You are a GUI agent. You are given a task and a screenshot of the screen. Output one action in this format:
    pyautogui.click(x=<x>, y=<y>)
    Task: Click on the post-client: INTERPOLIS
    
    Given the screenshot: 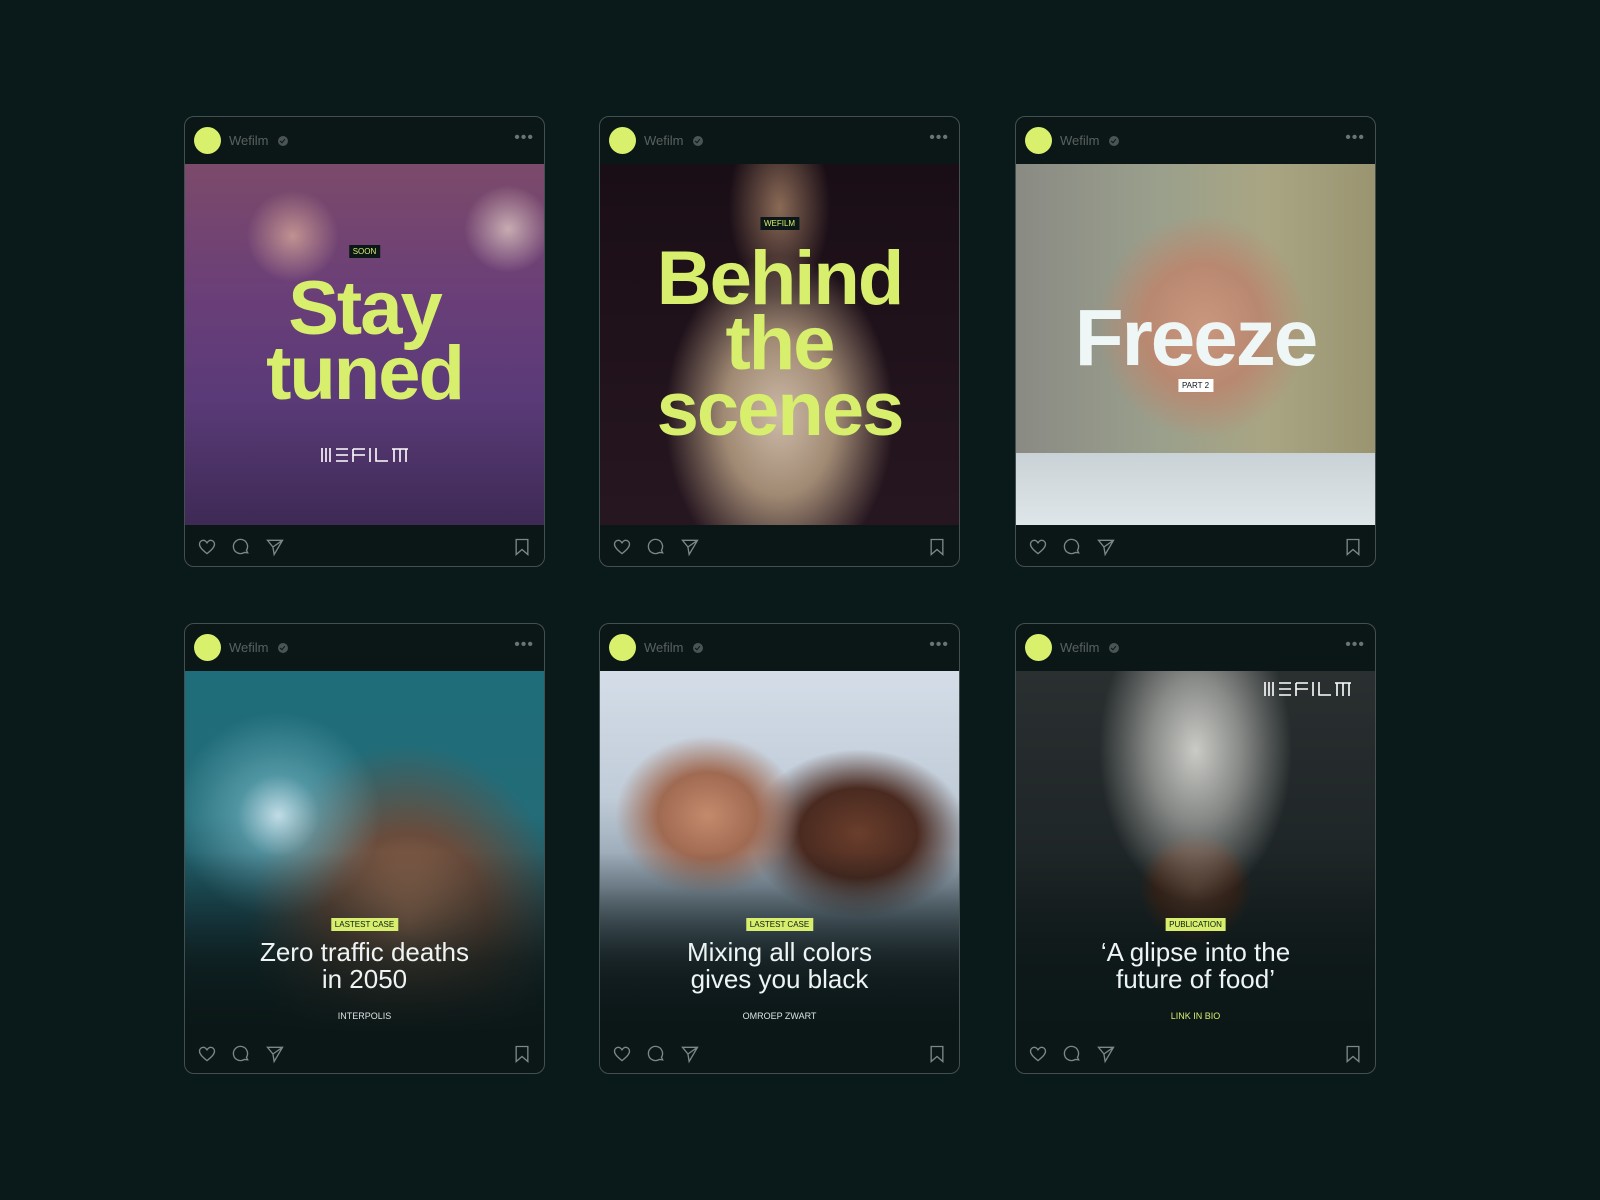 What is the action you would take?
    pyautogui.click(x=364, y=1016)
    